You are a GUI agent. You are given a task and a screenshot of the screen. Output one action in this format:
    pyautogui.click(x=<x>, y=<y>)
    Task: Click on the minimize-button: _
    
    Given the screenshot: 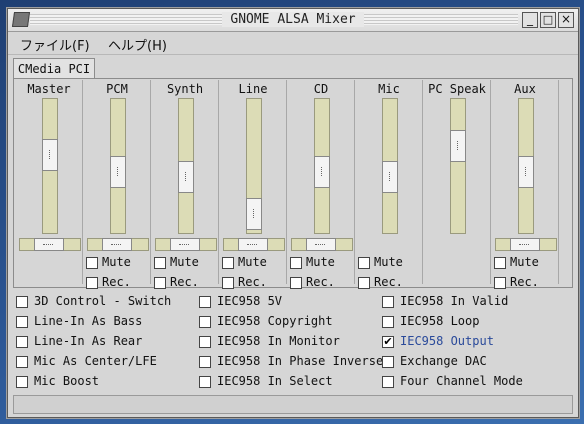 What is the action you would take?
    pyautogui.click(x=530, y=20)
    